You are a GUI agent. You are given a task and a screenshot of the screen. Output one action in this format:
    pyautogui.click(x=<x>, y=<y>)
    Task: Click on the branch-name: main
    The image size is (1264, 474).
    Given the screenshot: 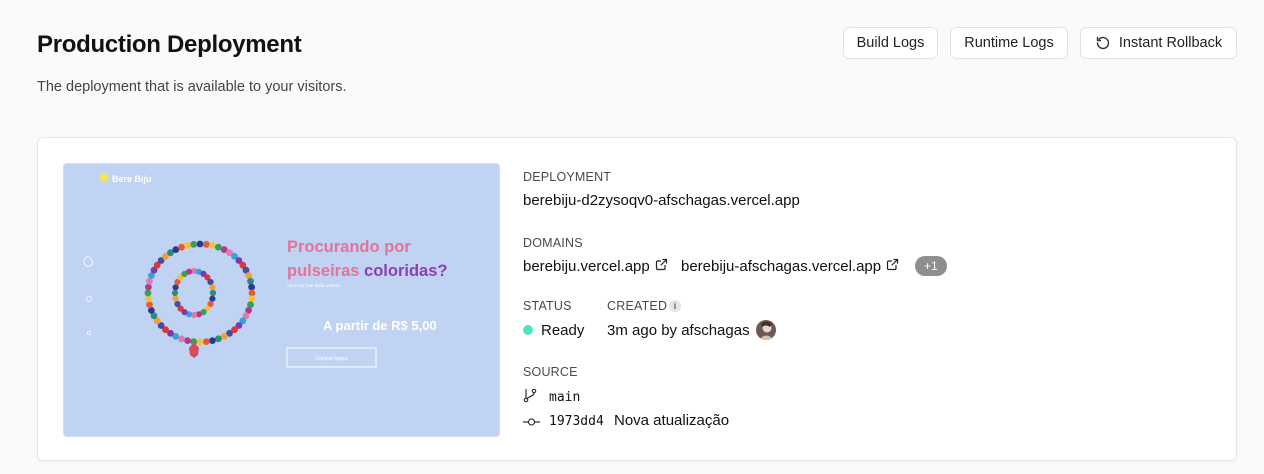 What is the action you would take?
    pyautogui.click(x=565, y=397)
    